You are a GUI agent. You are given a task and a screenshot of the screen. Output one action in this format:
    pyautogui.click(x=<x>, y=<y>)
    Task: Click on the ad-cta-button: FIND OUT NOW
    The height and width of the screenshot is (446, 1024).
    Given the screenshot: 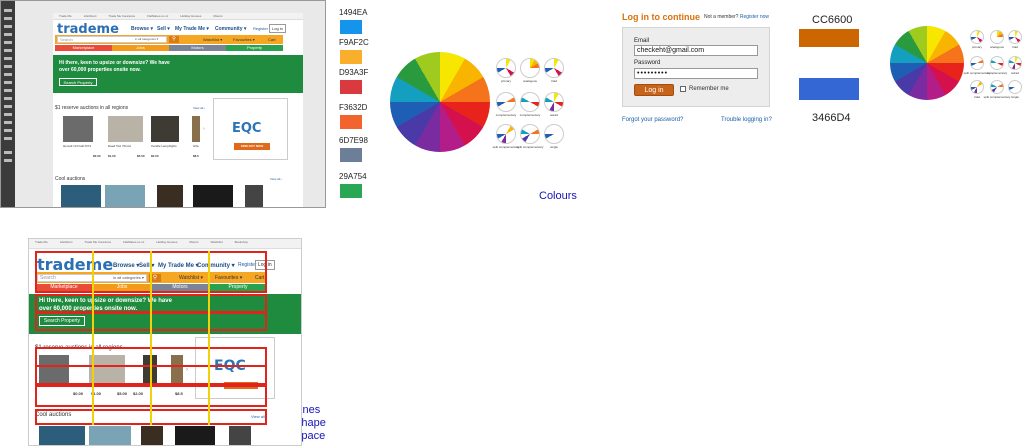 What is the action you would take?
    pyautogui.click(x=252, y=146)
    